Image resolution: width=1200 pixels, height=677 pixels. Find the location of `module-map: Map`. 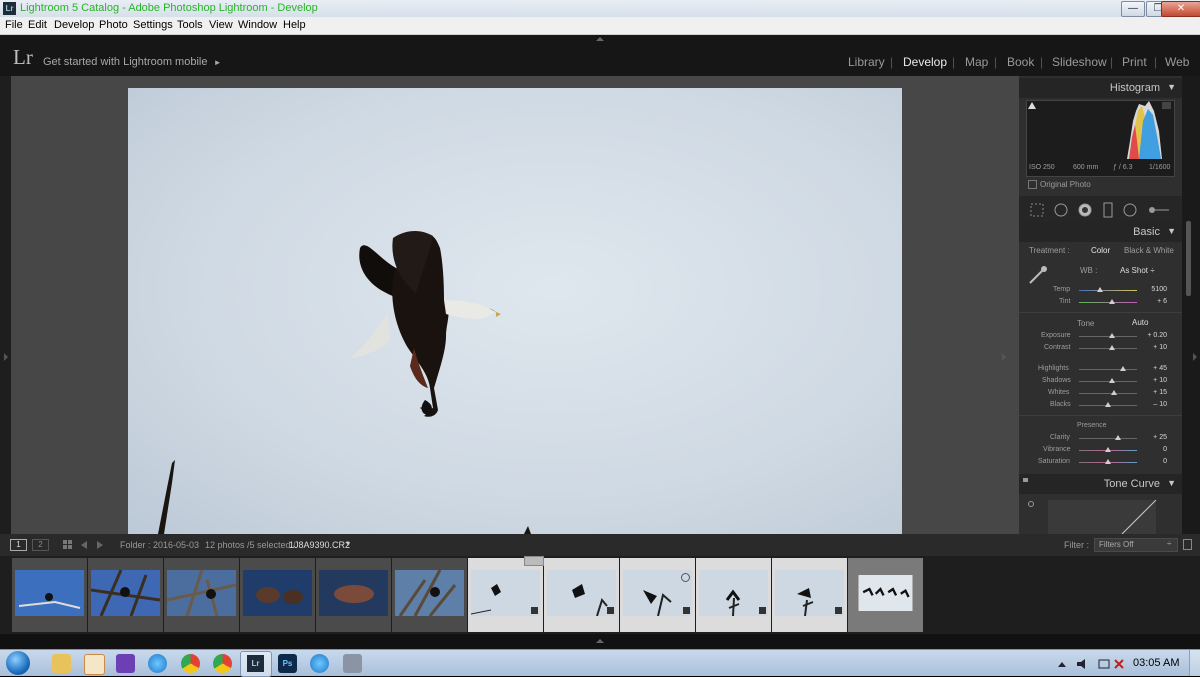

module-map: Map is located at coordinates (976, 62).